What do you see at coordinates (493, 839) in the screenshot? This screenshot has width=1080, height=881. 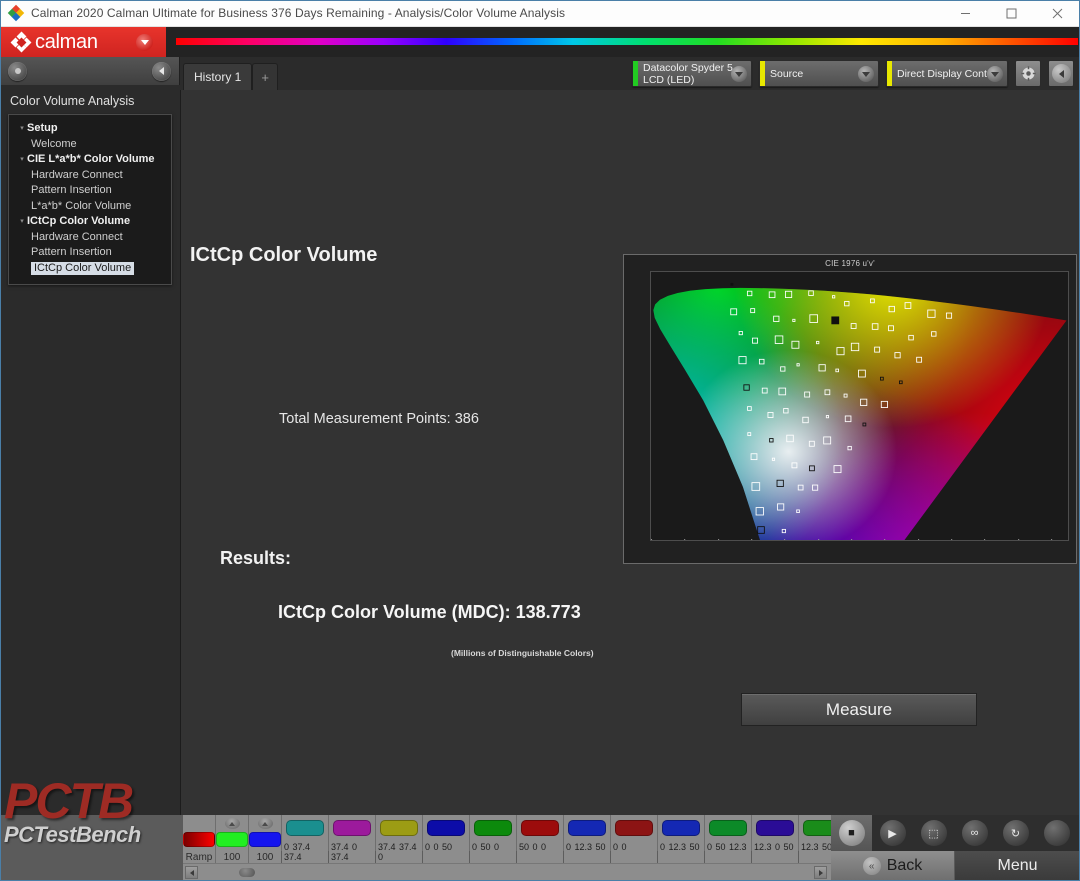 I see `pattern-swatch-4: 0 50 0` at bounding box center [493, 839].